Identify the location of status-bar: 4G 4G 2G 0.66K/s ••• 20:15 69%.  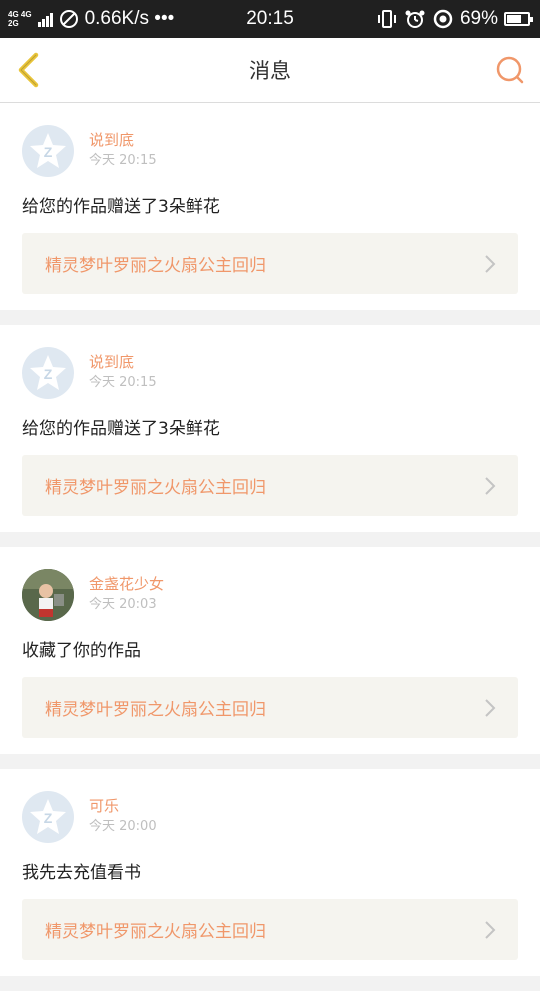
(270, 19).